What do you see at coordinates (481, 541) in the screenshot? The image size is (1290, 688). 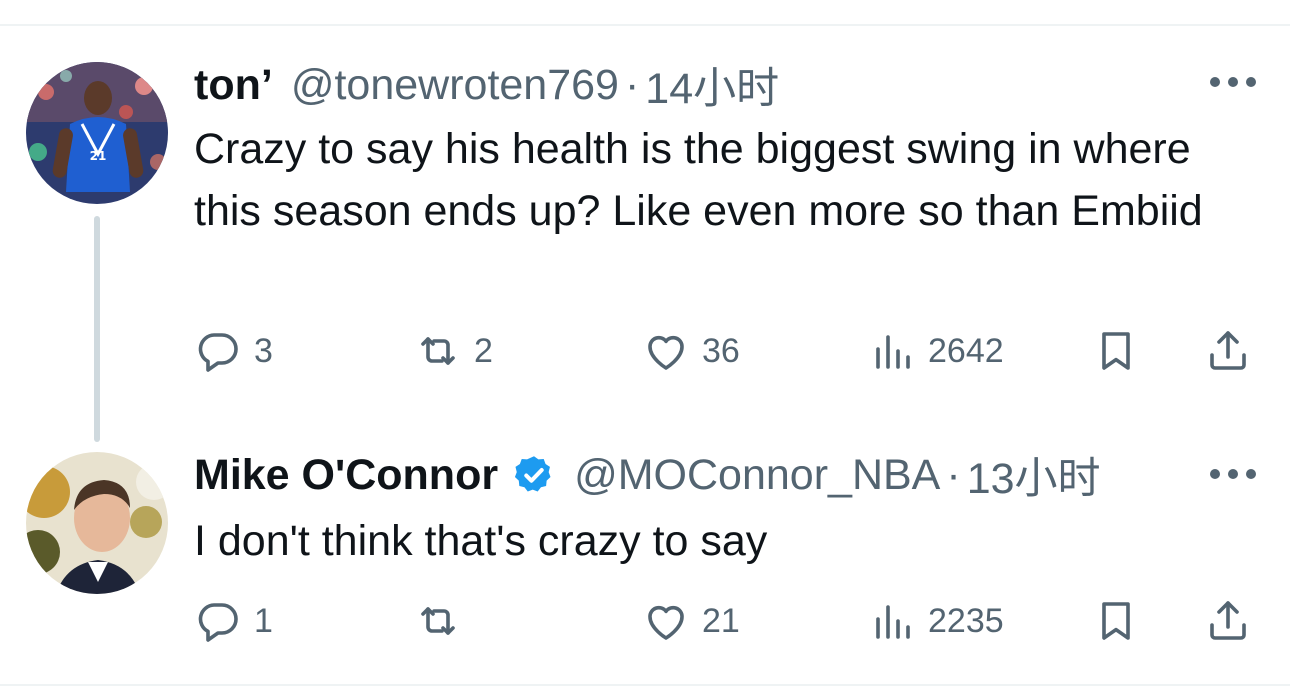 I see `tweet-text: I don't think that's crazy to say` at bounding box center [481, 541].